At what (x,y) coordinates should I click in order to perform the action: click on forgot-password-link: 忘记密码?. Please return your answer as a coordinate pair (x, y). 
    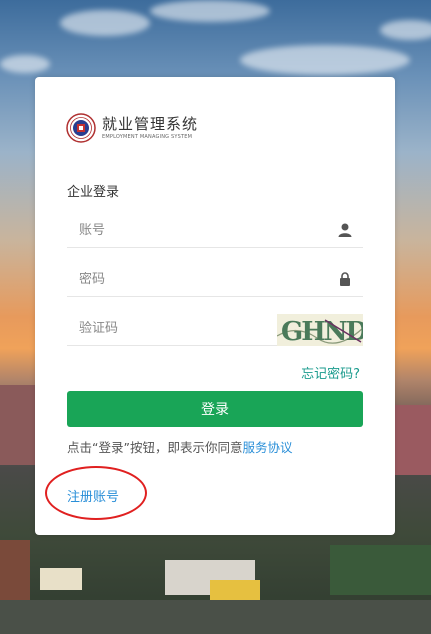
    Looking at the image, I should click on (330, 372).